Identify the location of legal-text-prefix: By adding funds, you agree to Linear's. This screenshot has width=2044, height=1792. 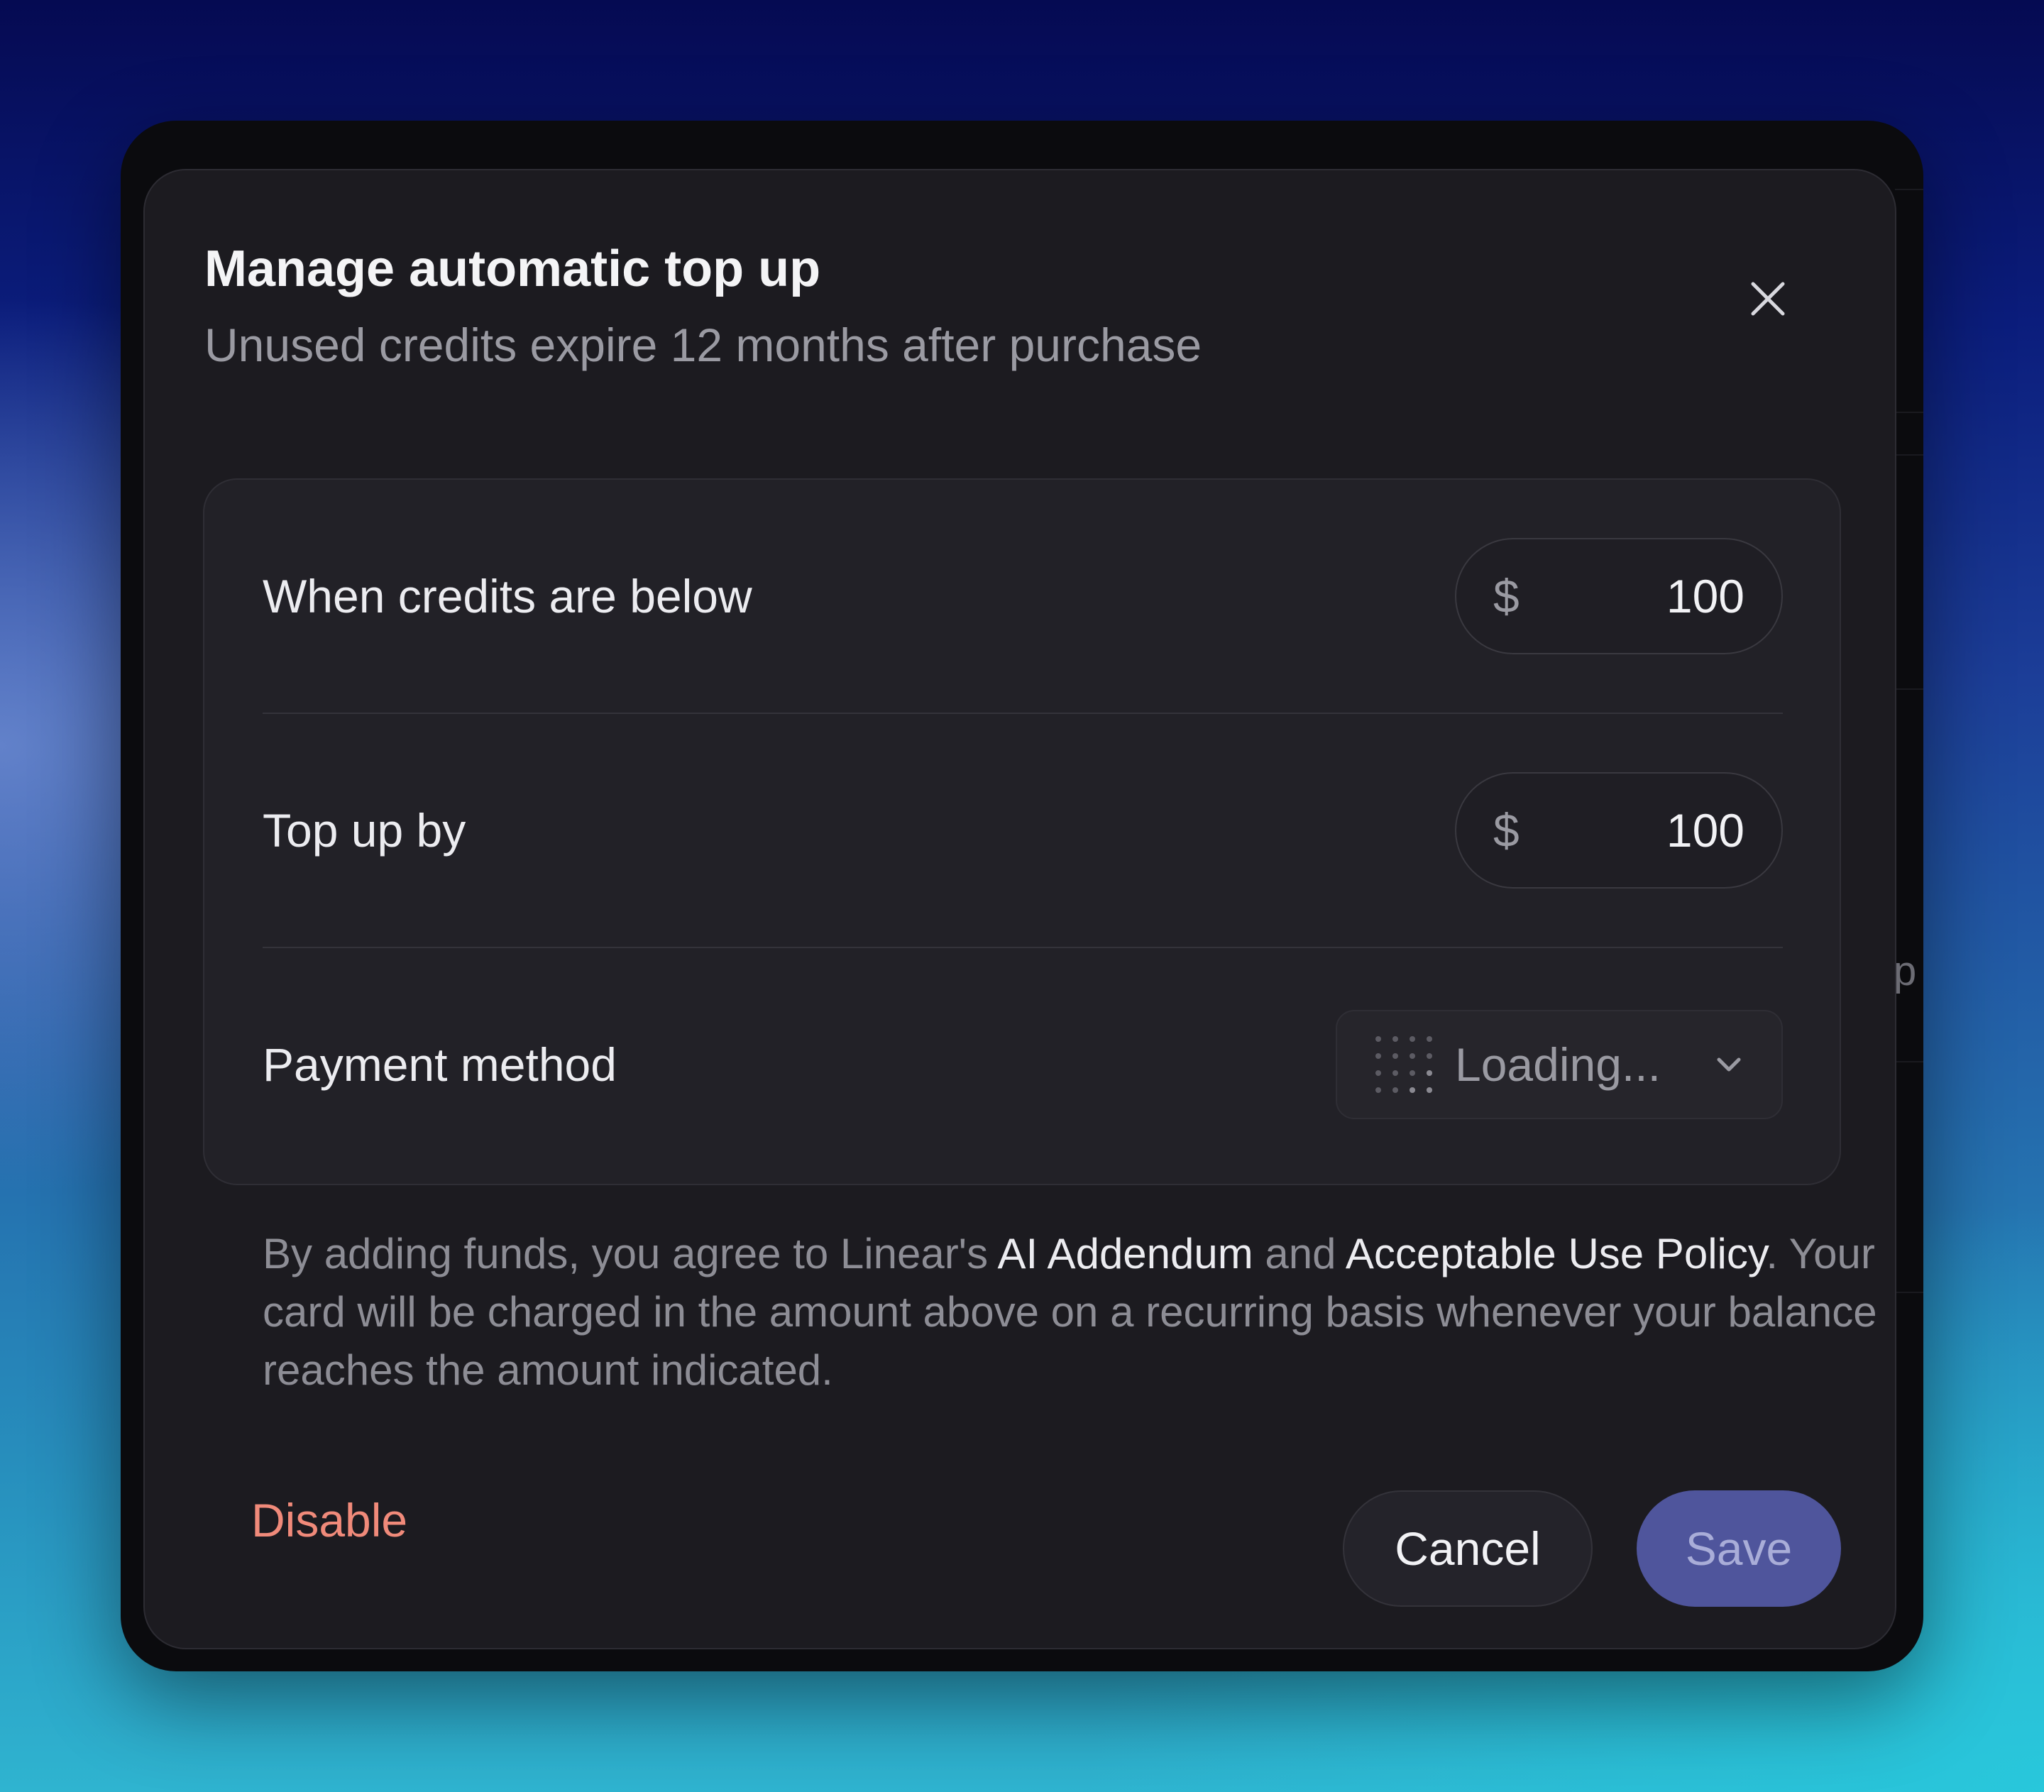
(630, 1253).